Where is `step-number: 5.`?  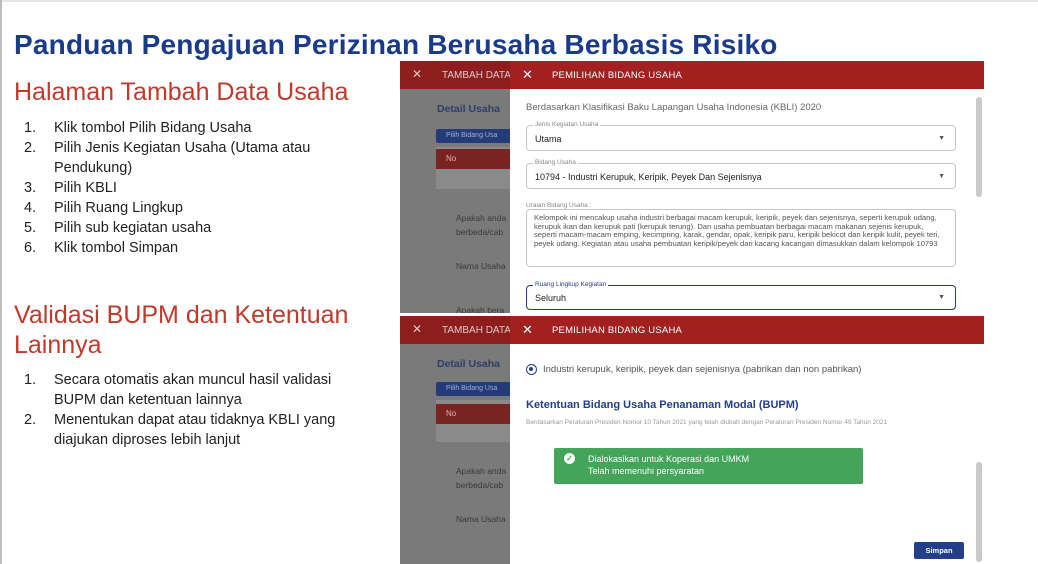
step-number: 5. is located at coordinates (30, 228).